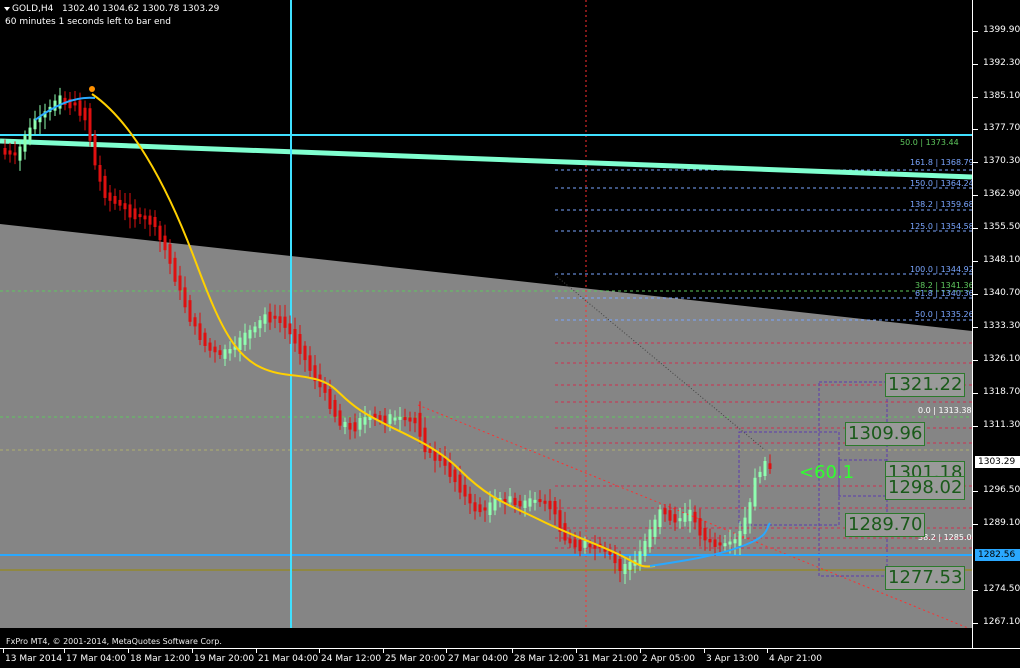  Describe the element at coordinates (96, 659) in the screenshot. I see `time-axis-label: 17 Mar 04:00` at that location.